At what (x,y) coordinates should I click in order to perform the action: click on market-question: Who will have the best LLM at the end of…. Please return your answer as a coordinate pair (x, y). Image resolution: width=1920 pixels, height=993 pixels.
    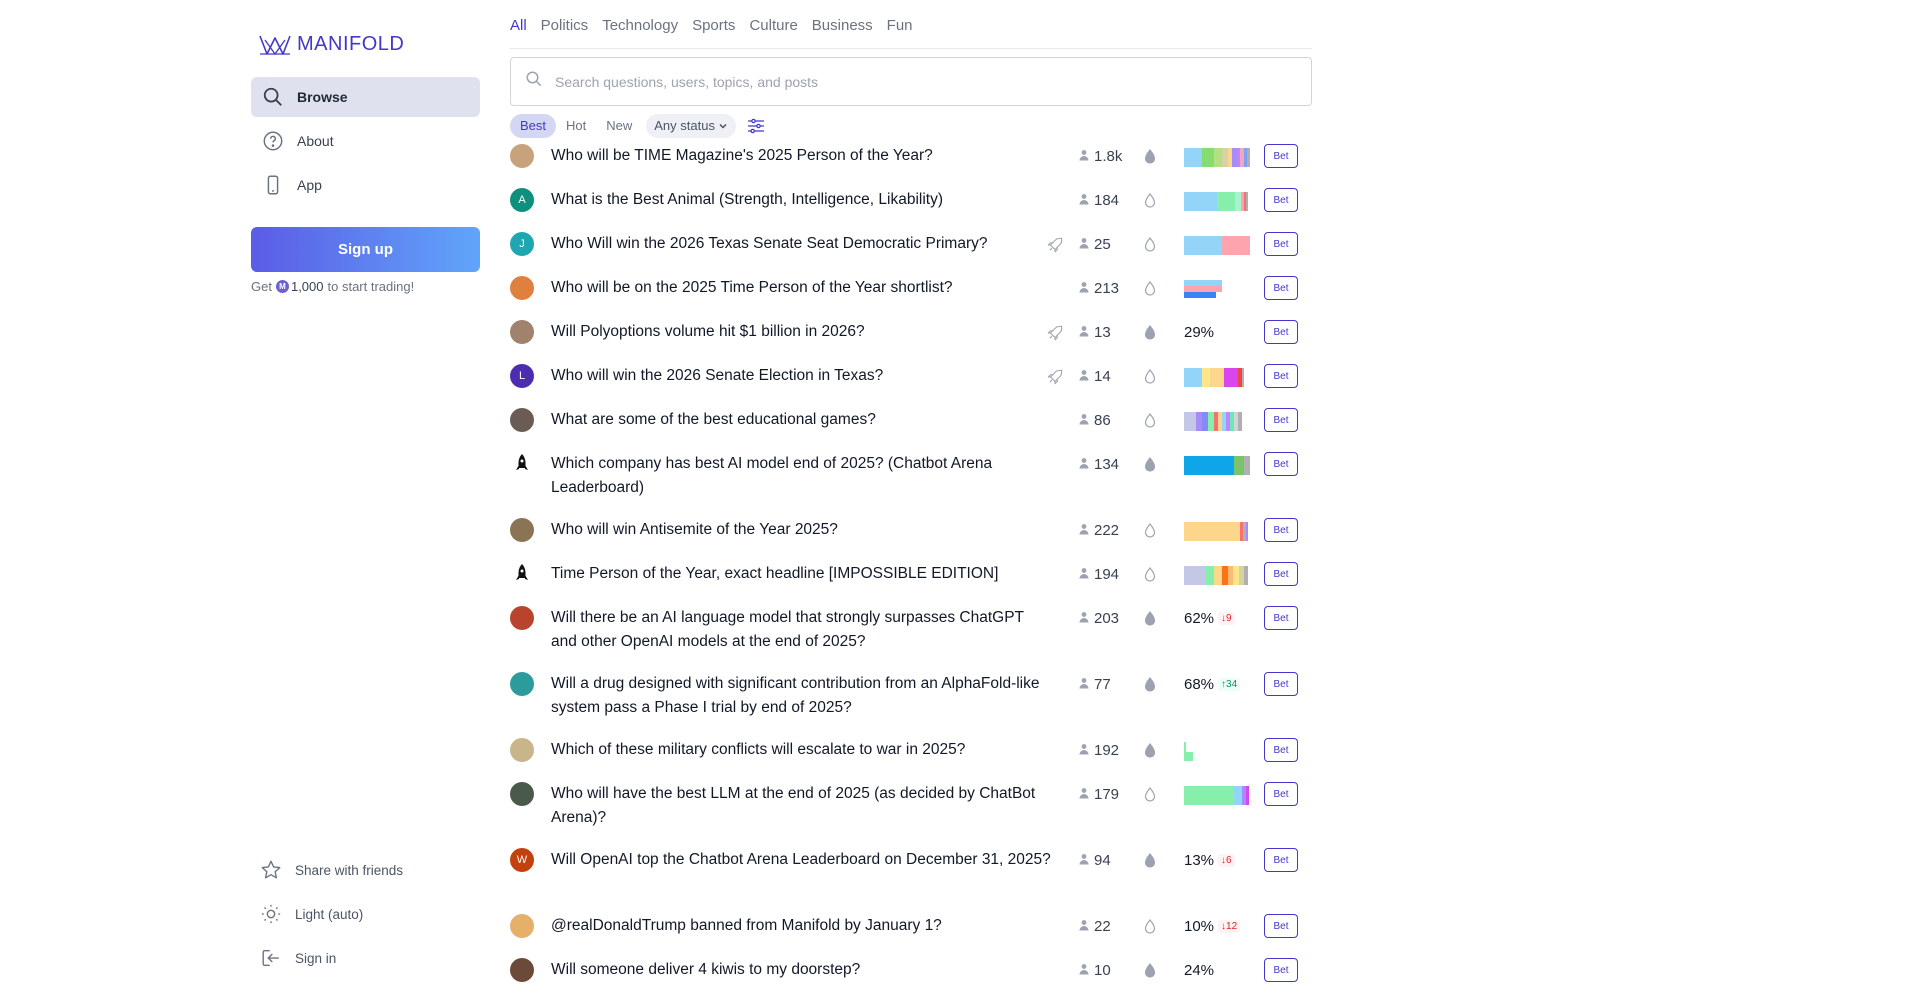
    Looking at the image, I should click on (801, 806).